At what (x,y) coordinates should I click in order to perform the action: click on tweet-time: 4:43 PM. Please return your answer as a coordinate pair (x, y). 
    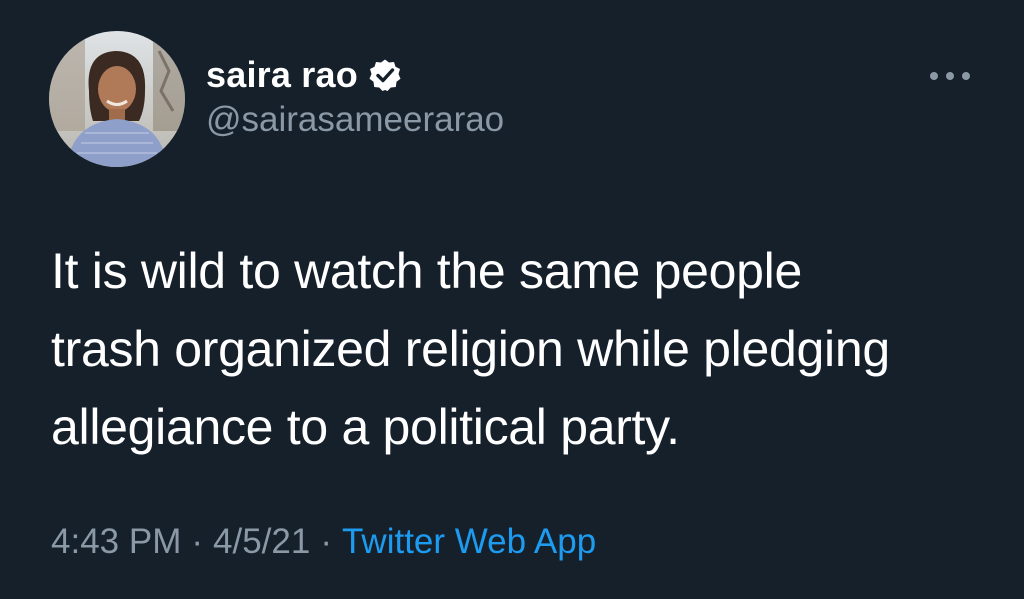
    Looking at the image, I should click on (116, 541).